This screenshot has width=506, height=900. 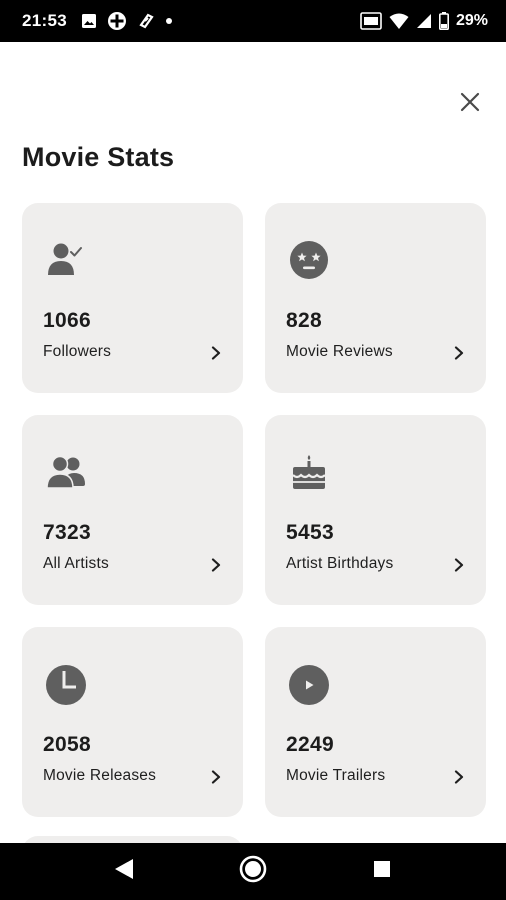 I want to click on stat-card-movie-releases: 2058 Movie Releases, so click(x=132, y=722).